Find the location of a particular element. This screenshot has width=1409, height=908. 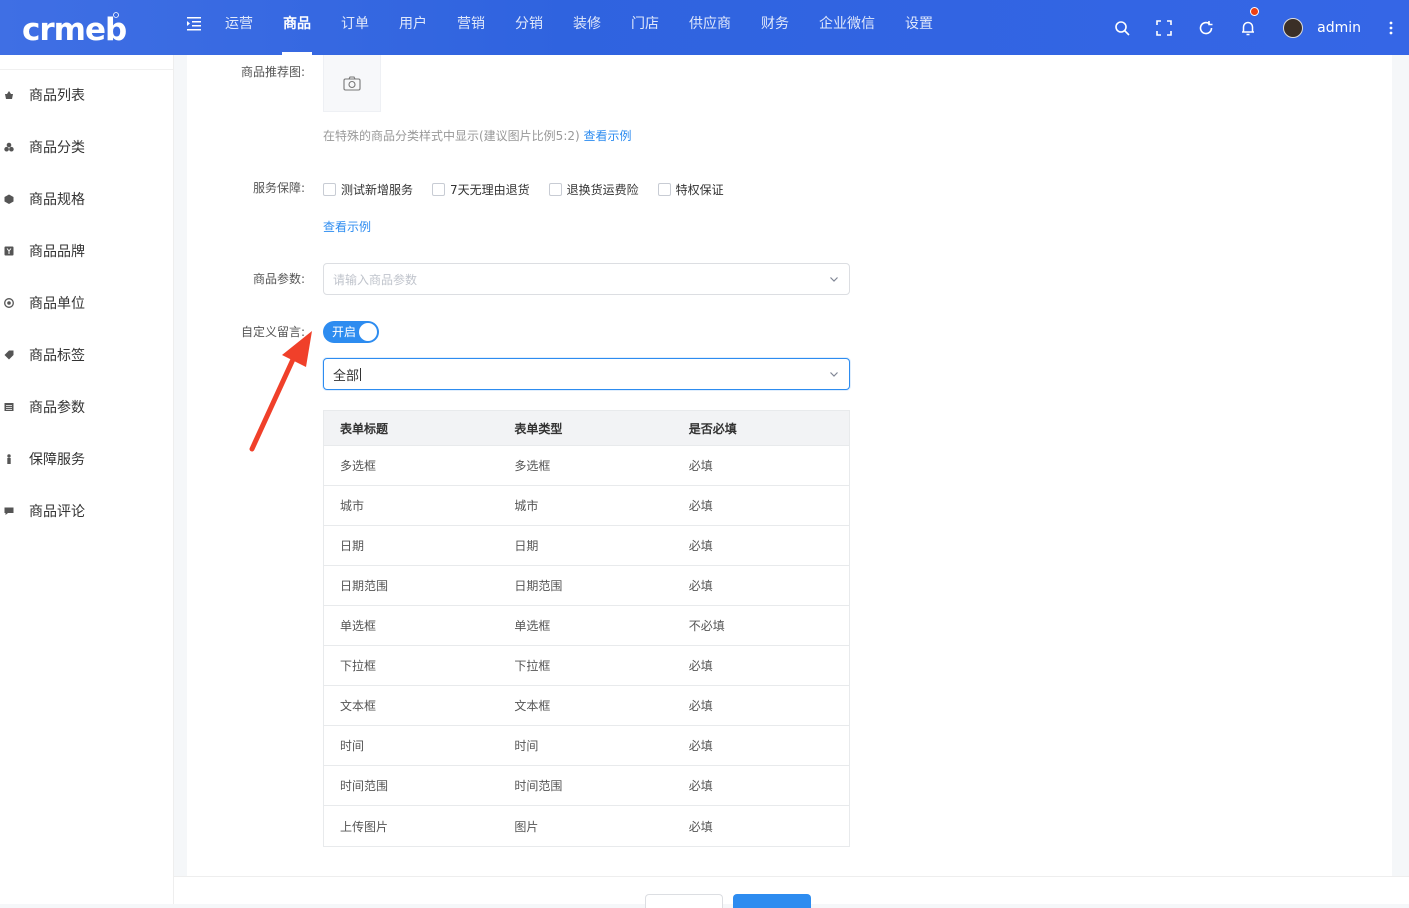

custom-message-switch: 开启 is located at coordinates (351, 332).